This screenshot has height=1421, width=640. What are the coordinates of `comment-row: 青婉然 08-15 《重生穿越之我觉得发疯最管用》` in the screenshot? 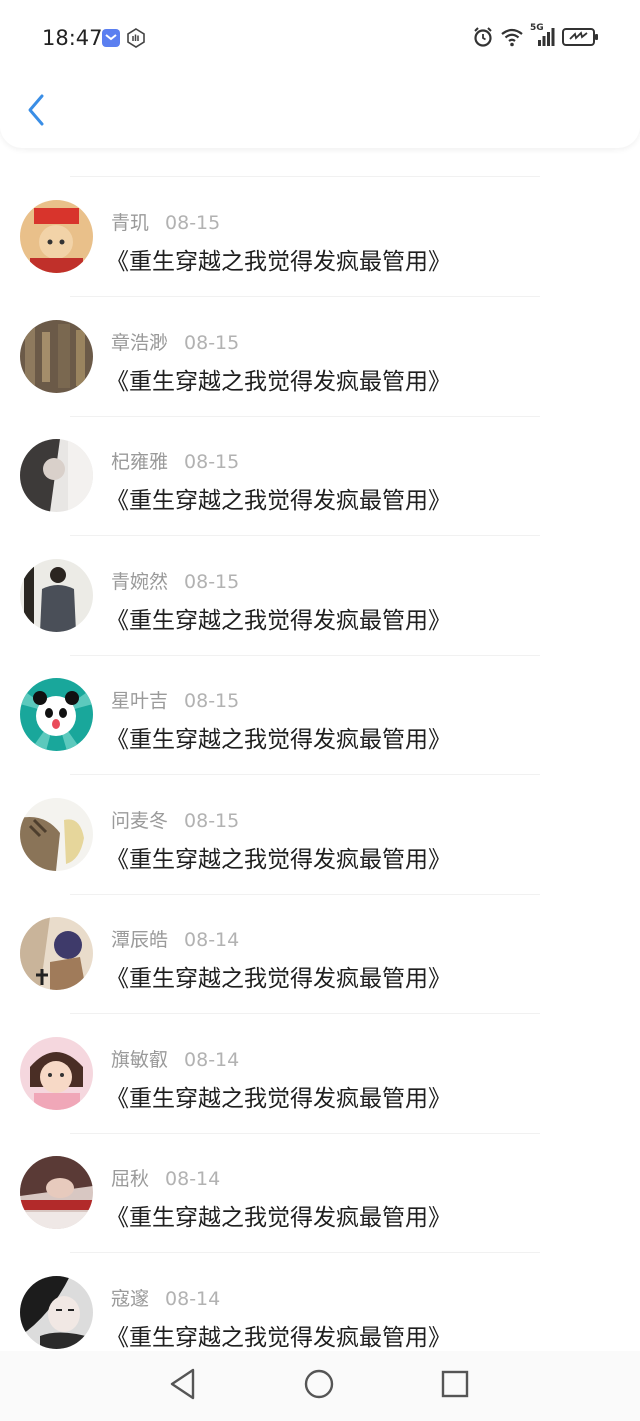 It's located at (320, 597).